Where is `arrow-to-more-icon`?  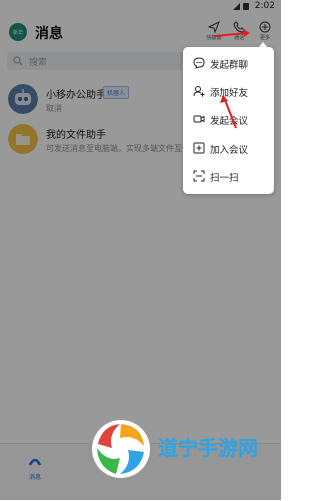
arrow-to-more-icon is located at coordinates (232, 33).